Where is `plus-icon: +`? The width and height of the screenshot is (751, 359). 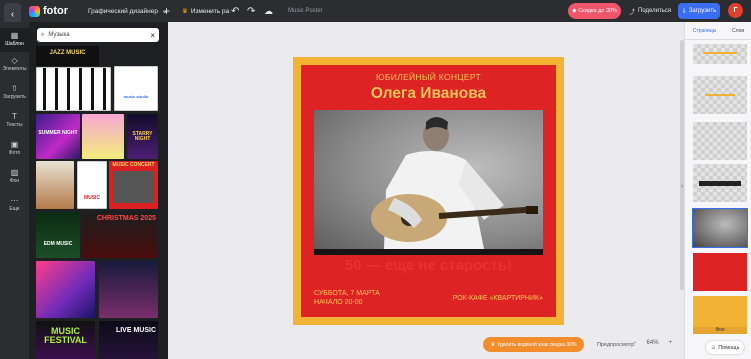 plus-icon: + is located at coordinates (167, 11).